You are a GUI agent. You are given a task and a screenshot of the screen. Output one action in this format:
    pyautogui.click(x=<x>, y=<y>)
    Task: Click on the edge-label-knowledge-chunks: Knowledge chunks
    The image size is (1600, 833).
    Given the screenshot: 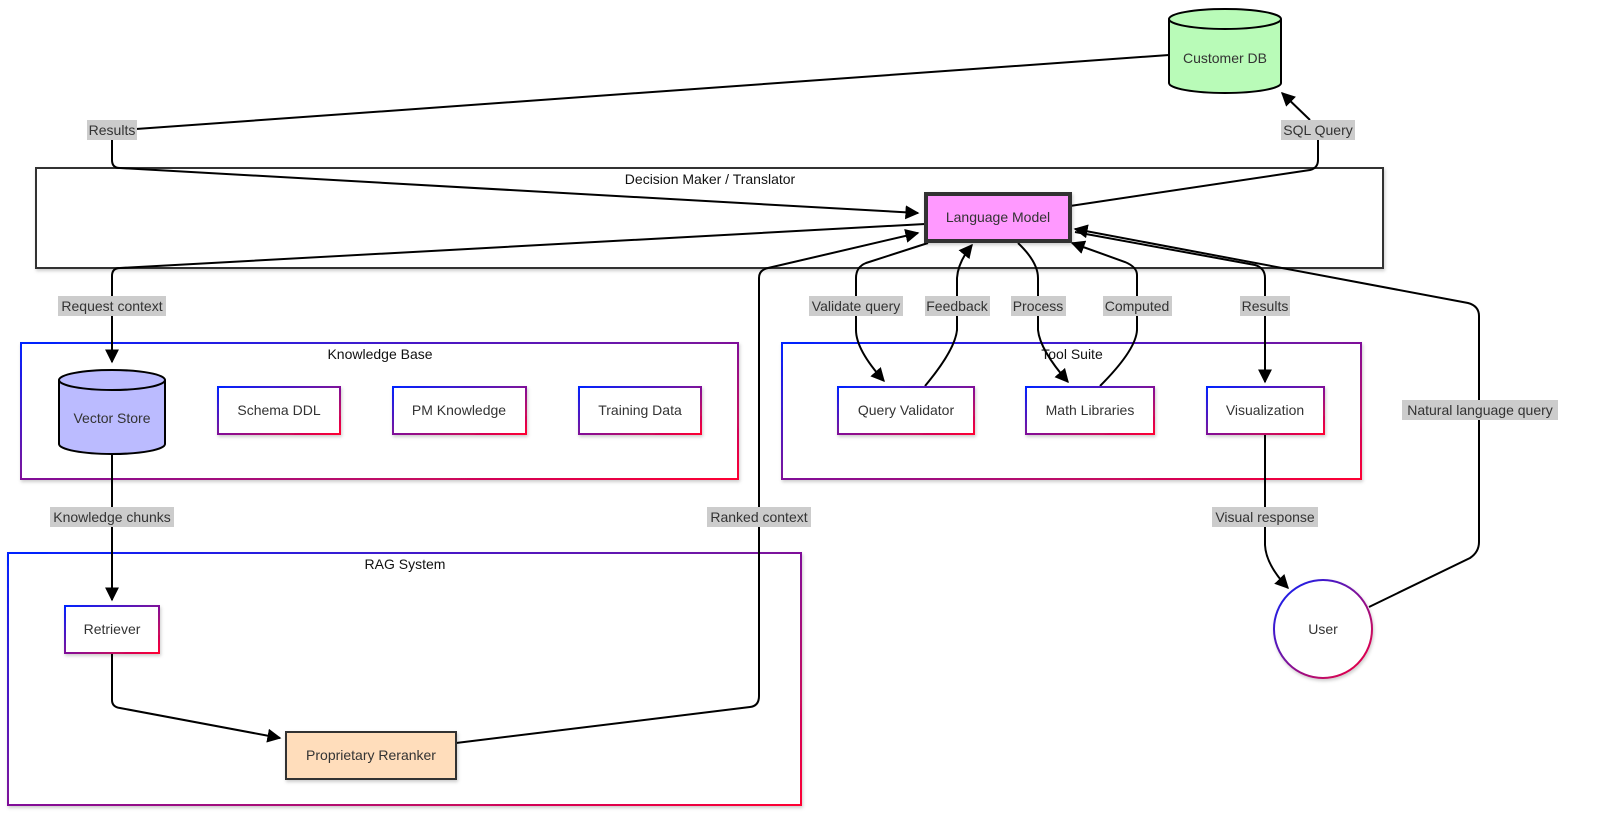 What is the action you would take?
    pyautogui.click(x=112, y=517)
    